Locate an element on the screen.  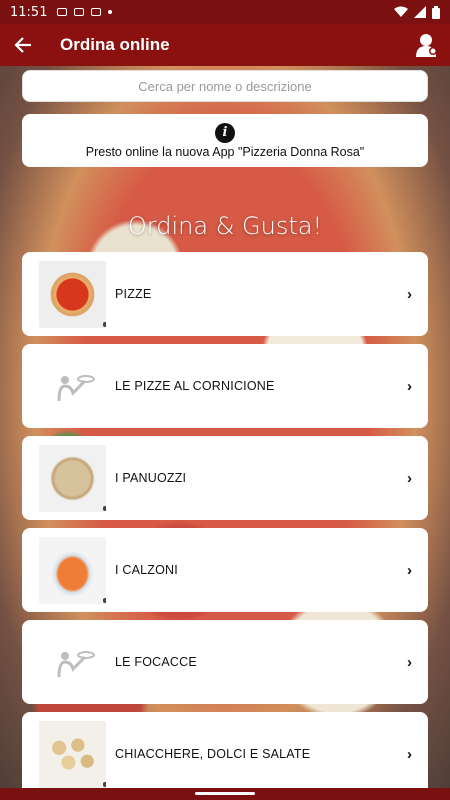
battery-icon is located at coordinates (436, 12).